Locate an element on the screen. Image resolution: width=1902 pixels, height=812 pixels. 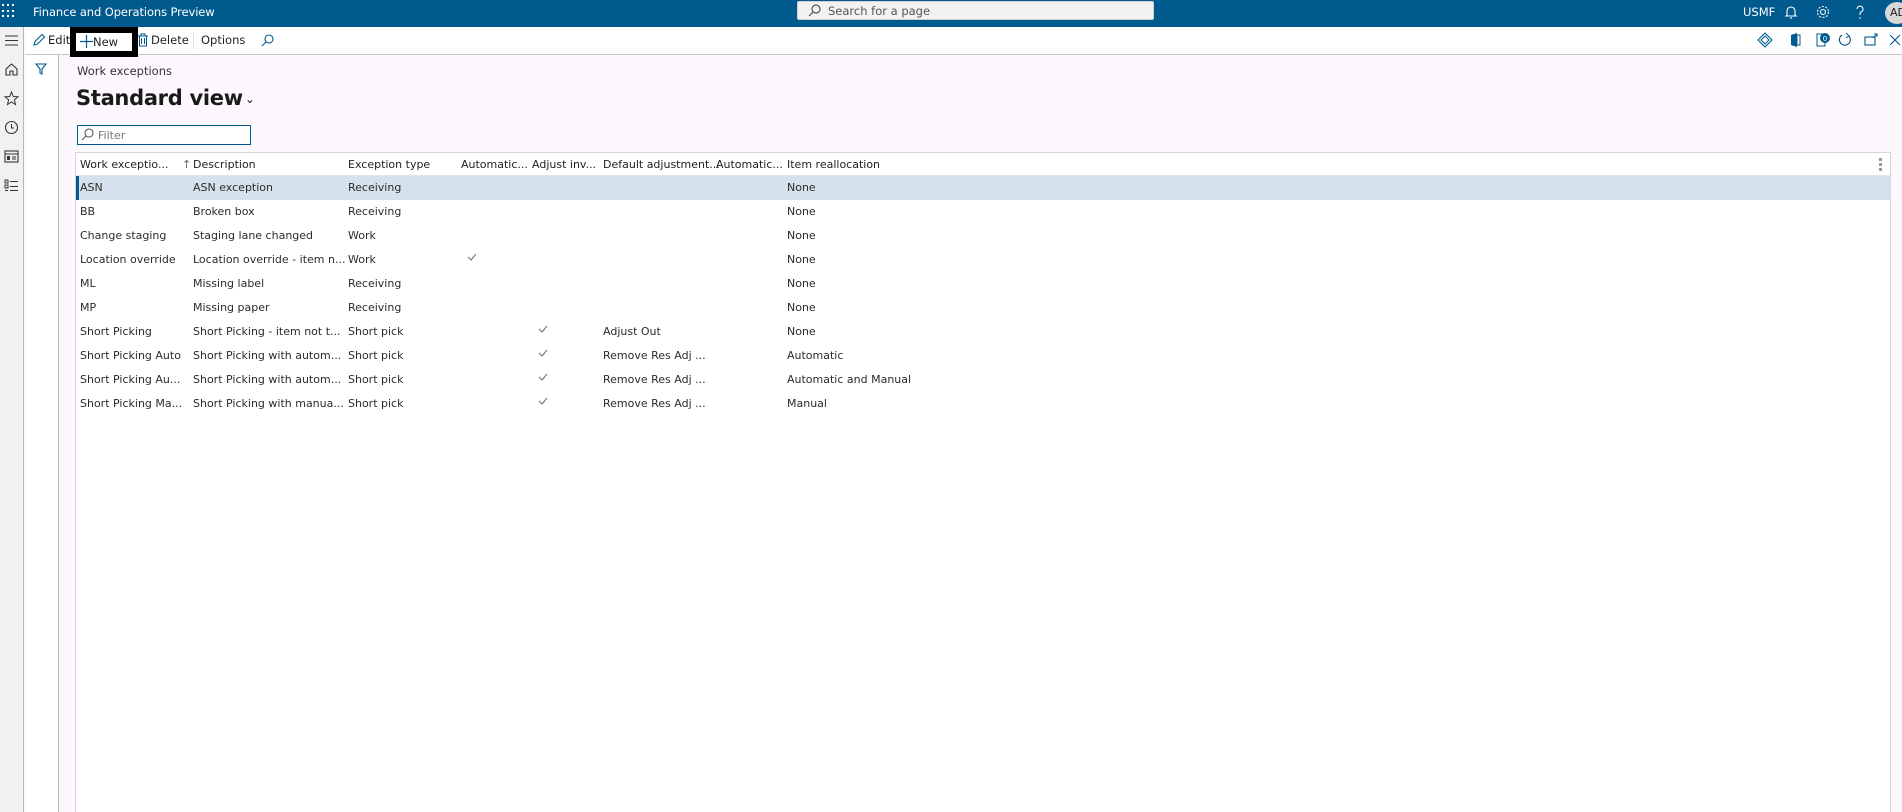
table-row: MP Missing paper Receiving None is located at coordinates (983, 308).